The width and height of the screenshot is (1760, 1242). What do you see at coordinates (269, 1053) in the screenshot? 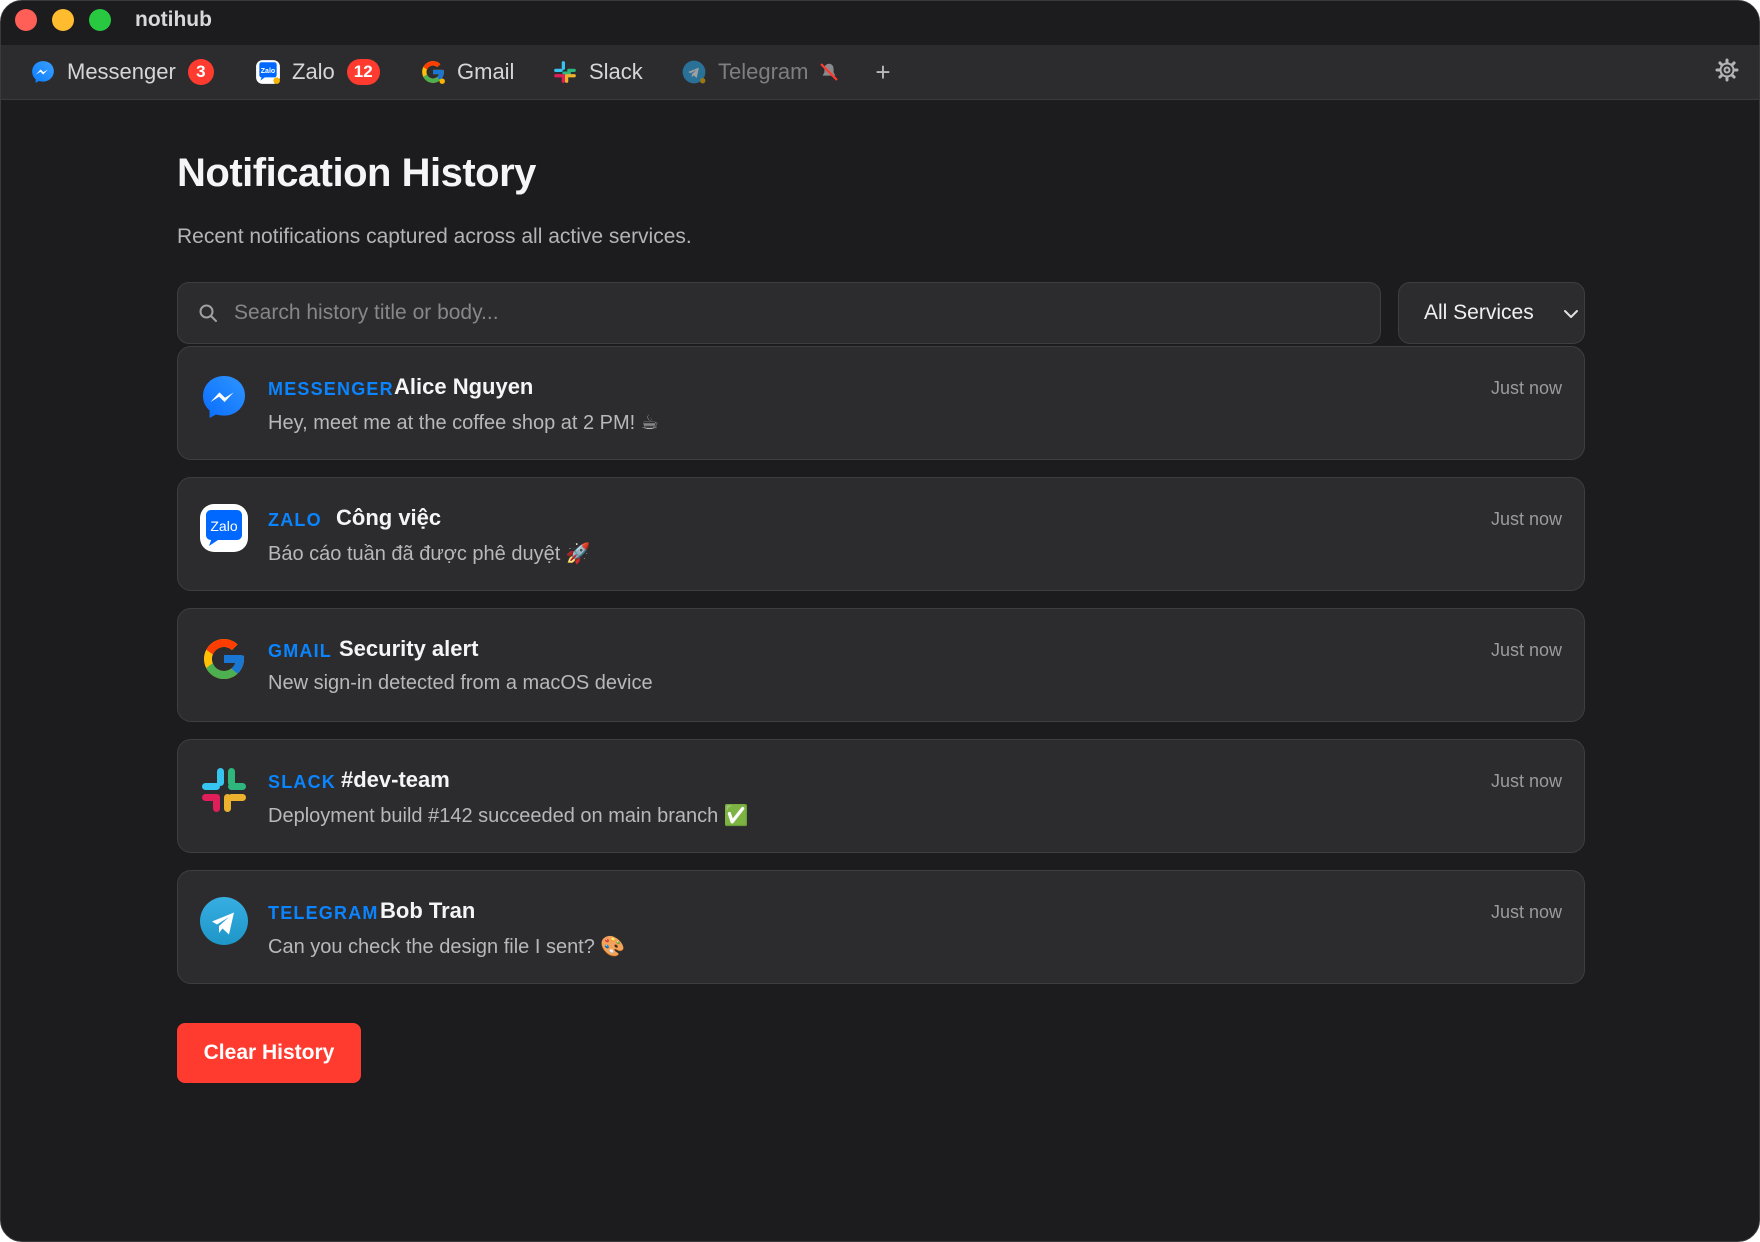
I see `clear-history-button: Clear History` at bounding box center [269, 1053].